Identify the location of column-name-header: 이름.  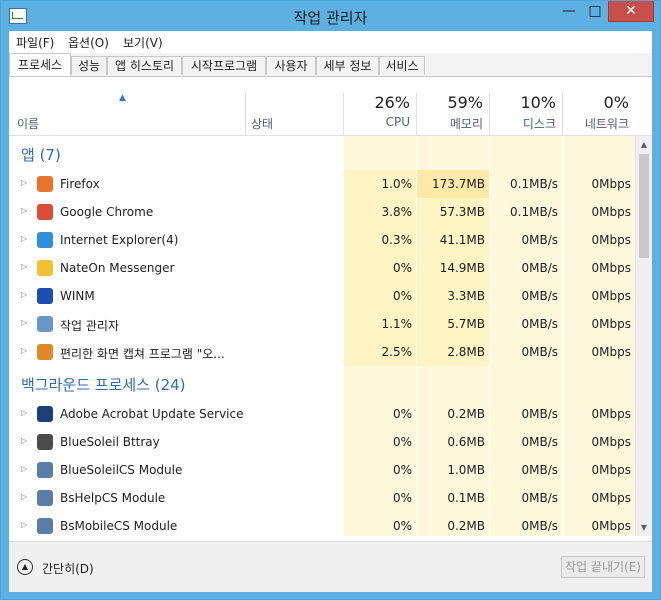
(28, 123).